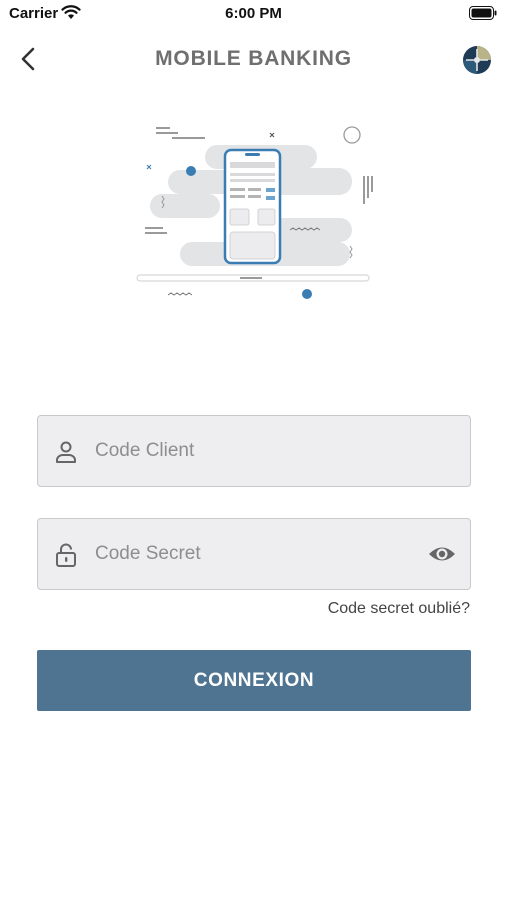 This screenshot has width=507, height=900. I want to click on language-globe-icon, so click(477, 60).